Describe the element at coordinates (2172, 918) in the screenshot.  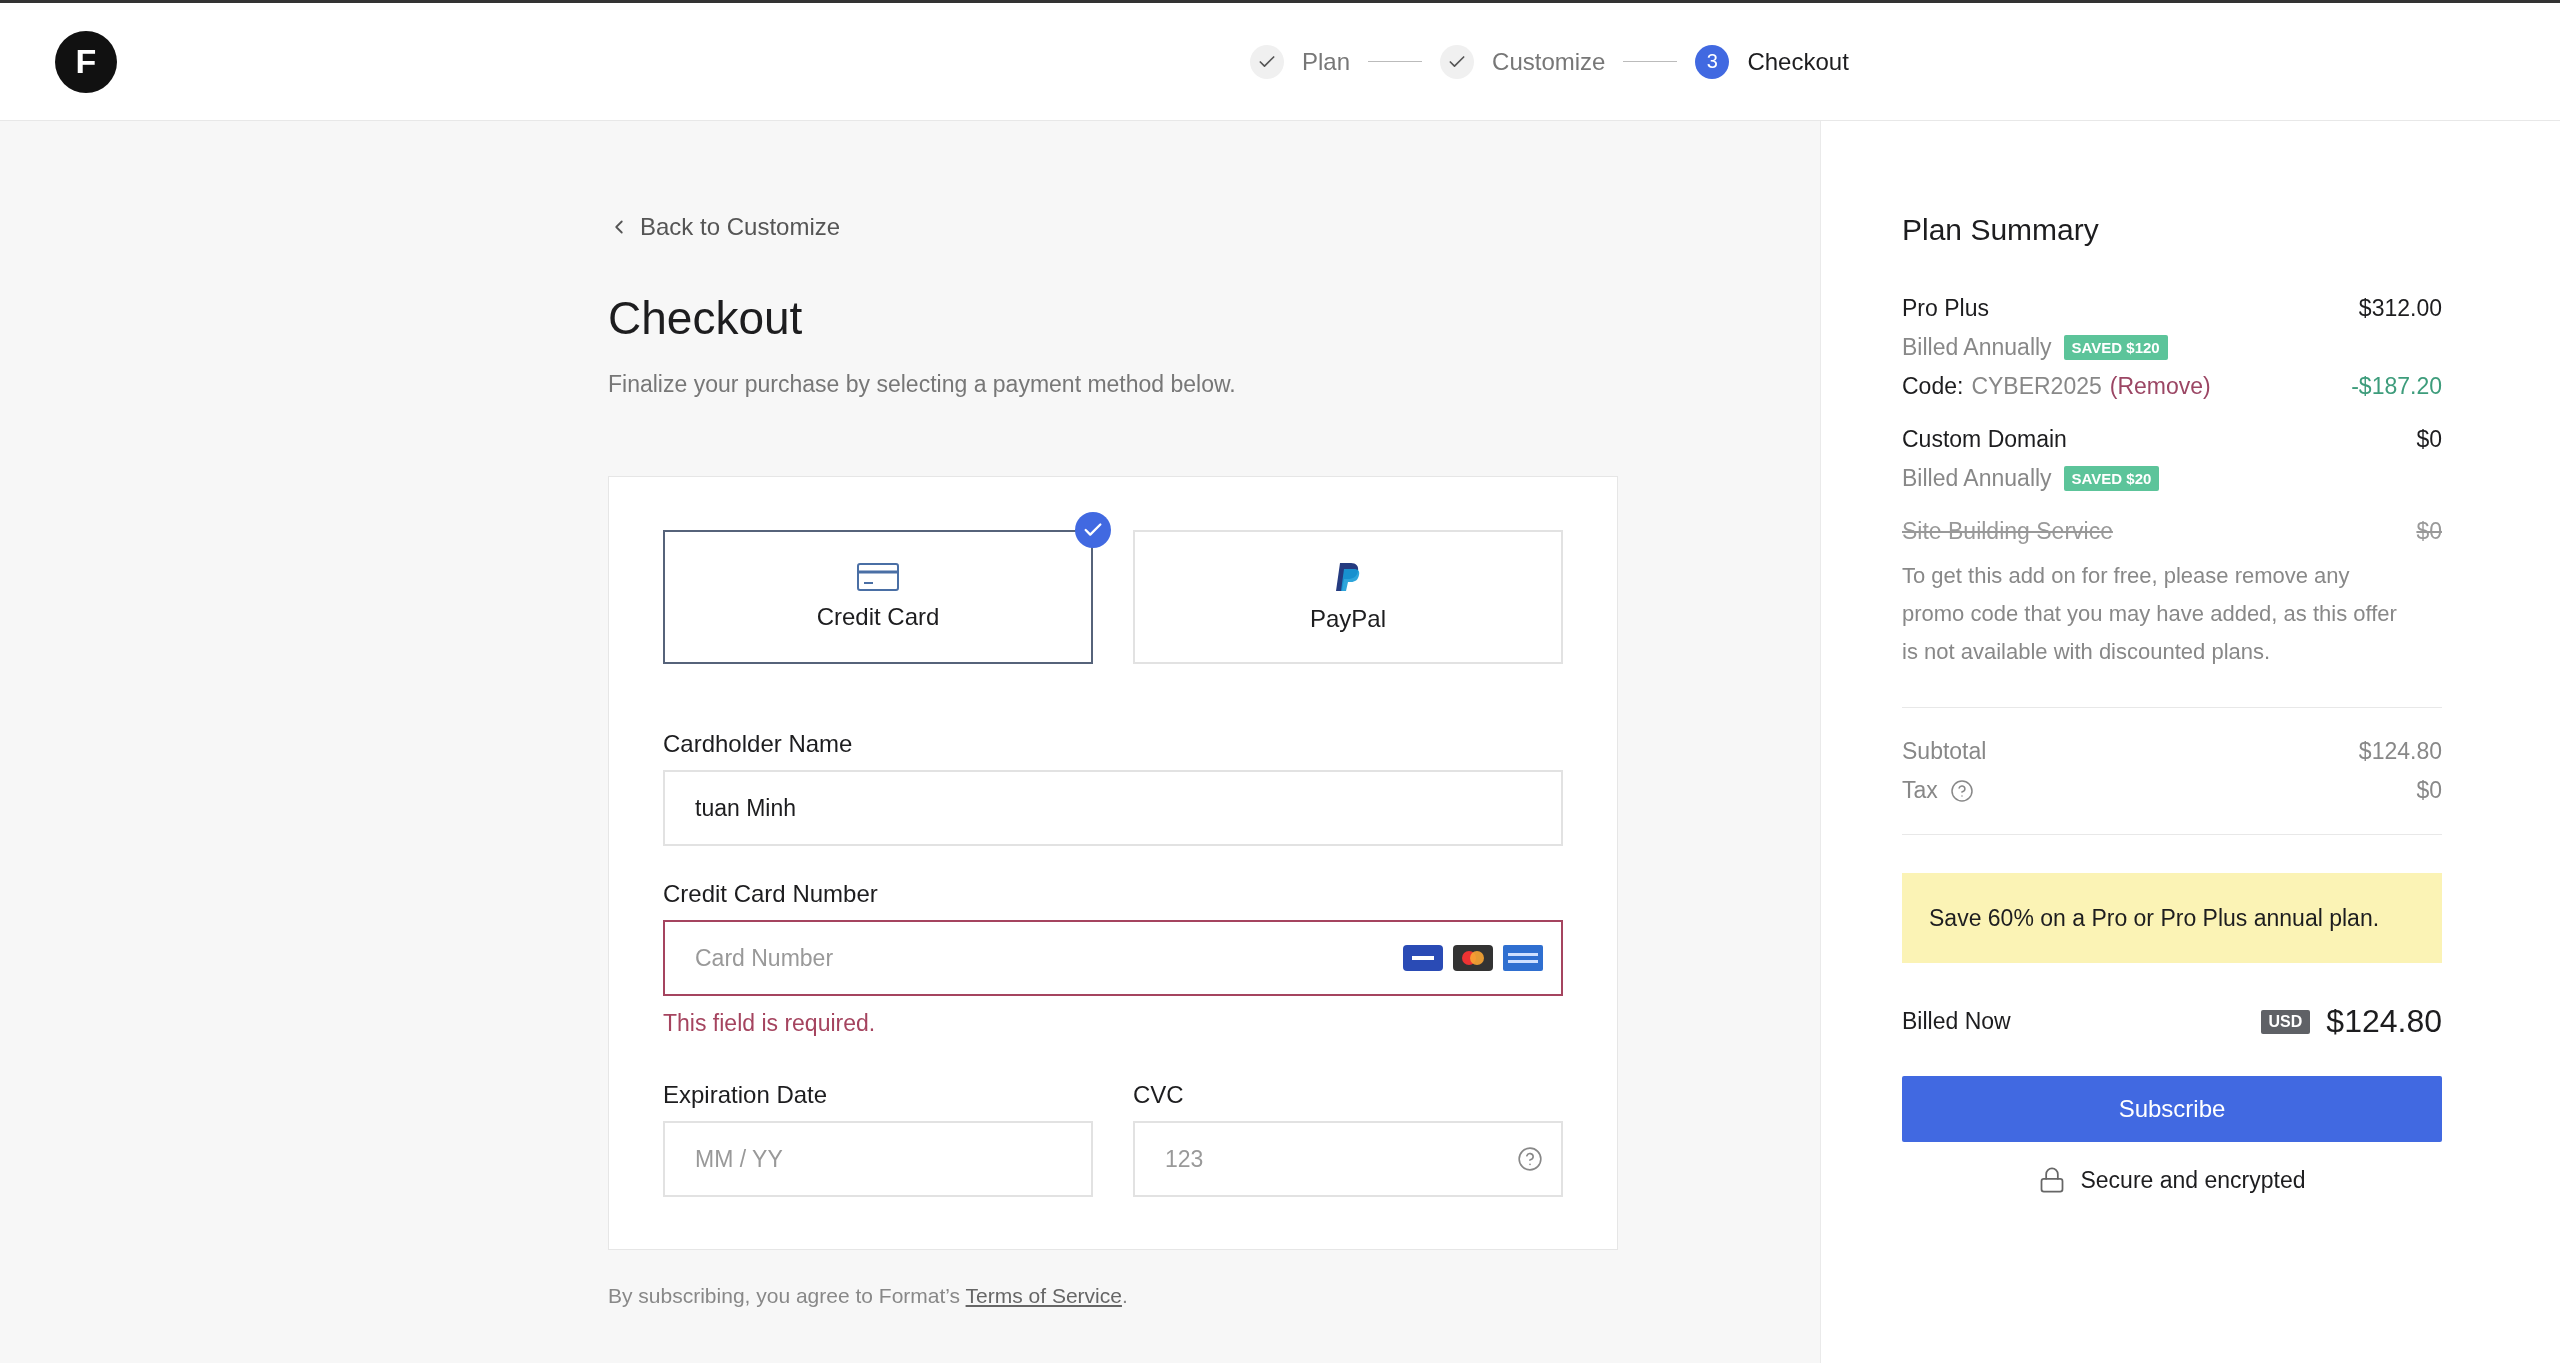
I see `promo-banner: Save 60% on a Pro or Pro Plus annual plan.` at that location.